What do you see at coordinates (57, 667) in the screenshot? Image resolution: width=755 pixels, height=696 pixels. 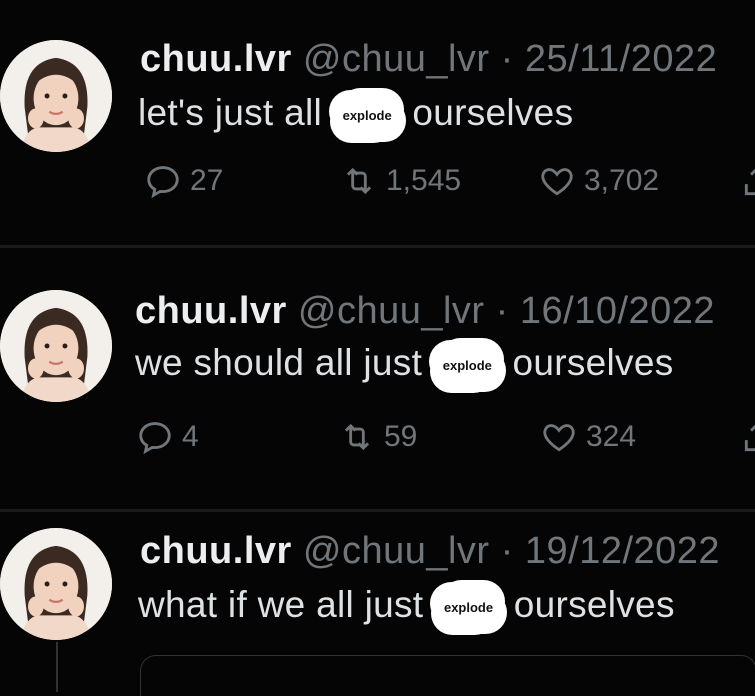 I see `thread-line` at bounding box center [57, 667].